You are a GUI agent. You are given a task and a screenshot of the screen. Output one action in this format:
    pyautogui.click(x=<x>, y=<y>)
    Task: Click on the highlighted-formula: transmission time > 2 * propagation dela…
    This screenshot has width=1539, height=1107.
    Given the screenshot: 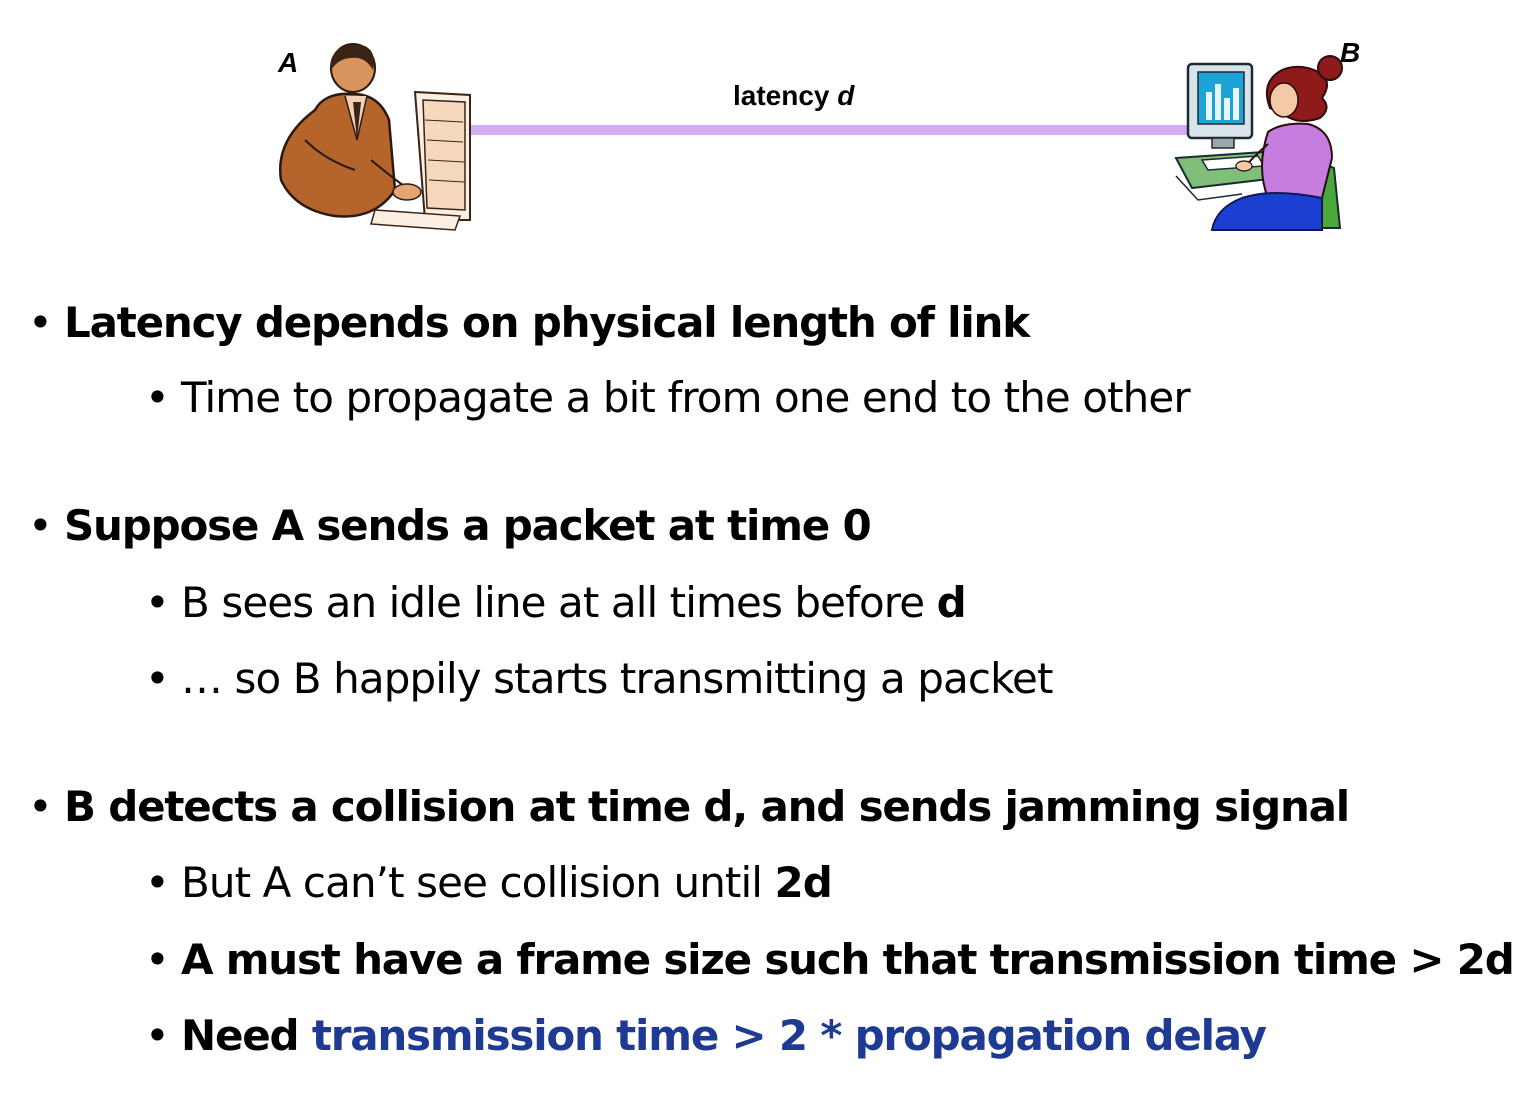 What is the action you would take?
    pyautogui.click(x=789, y=1035)
    